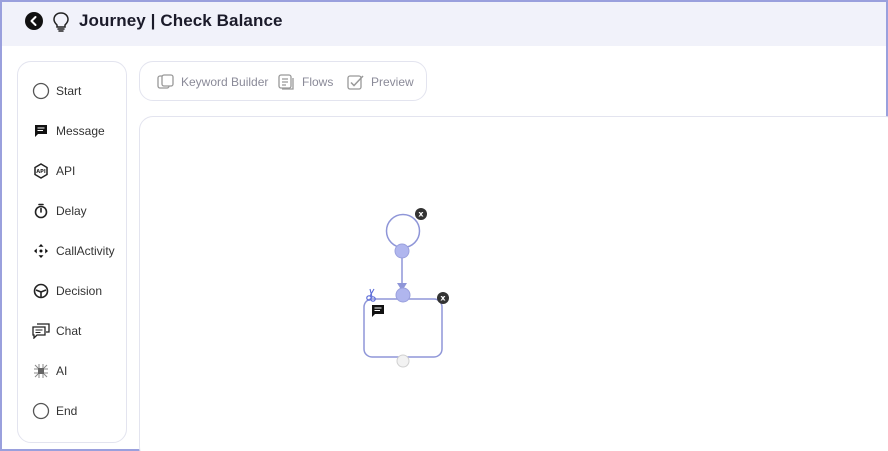 The width and height of the screenshot is (888, 451). Describe the element at coordinates (225, 82) in the screenshot. I see `keyword-builder-label: Keyword Builder` at that location.